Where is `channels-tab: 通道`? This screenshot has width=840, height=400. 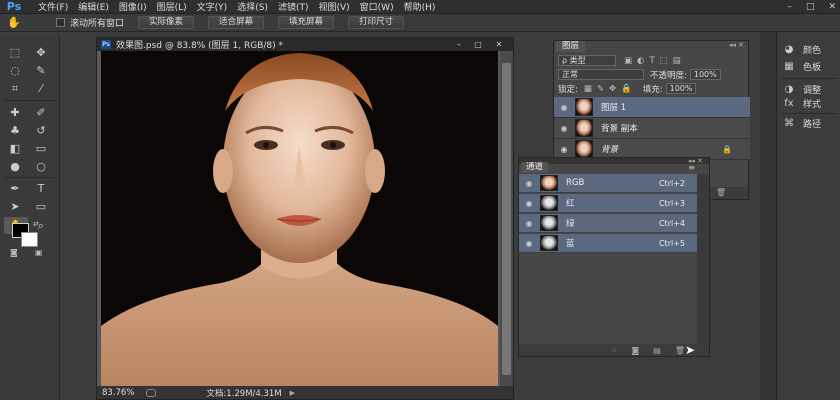 channels-tab: 通道 is located at coordinates (535, 167).